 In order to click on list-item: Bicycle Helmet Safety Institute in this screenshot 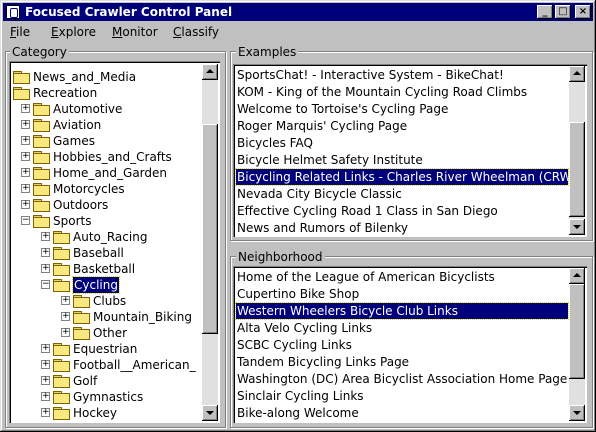, I will do `click(329, 160)`.